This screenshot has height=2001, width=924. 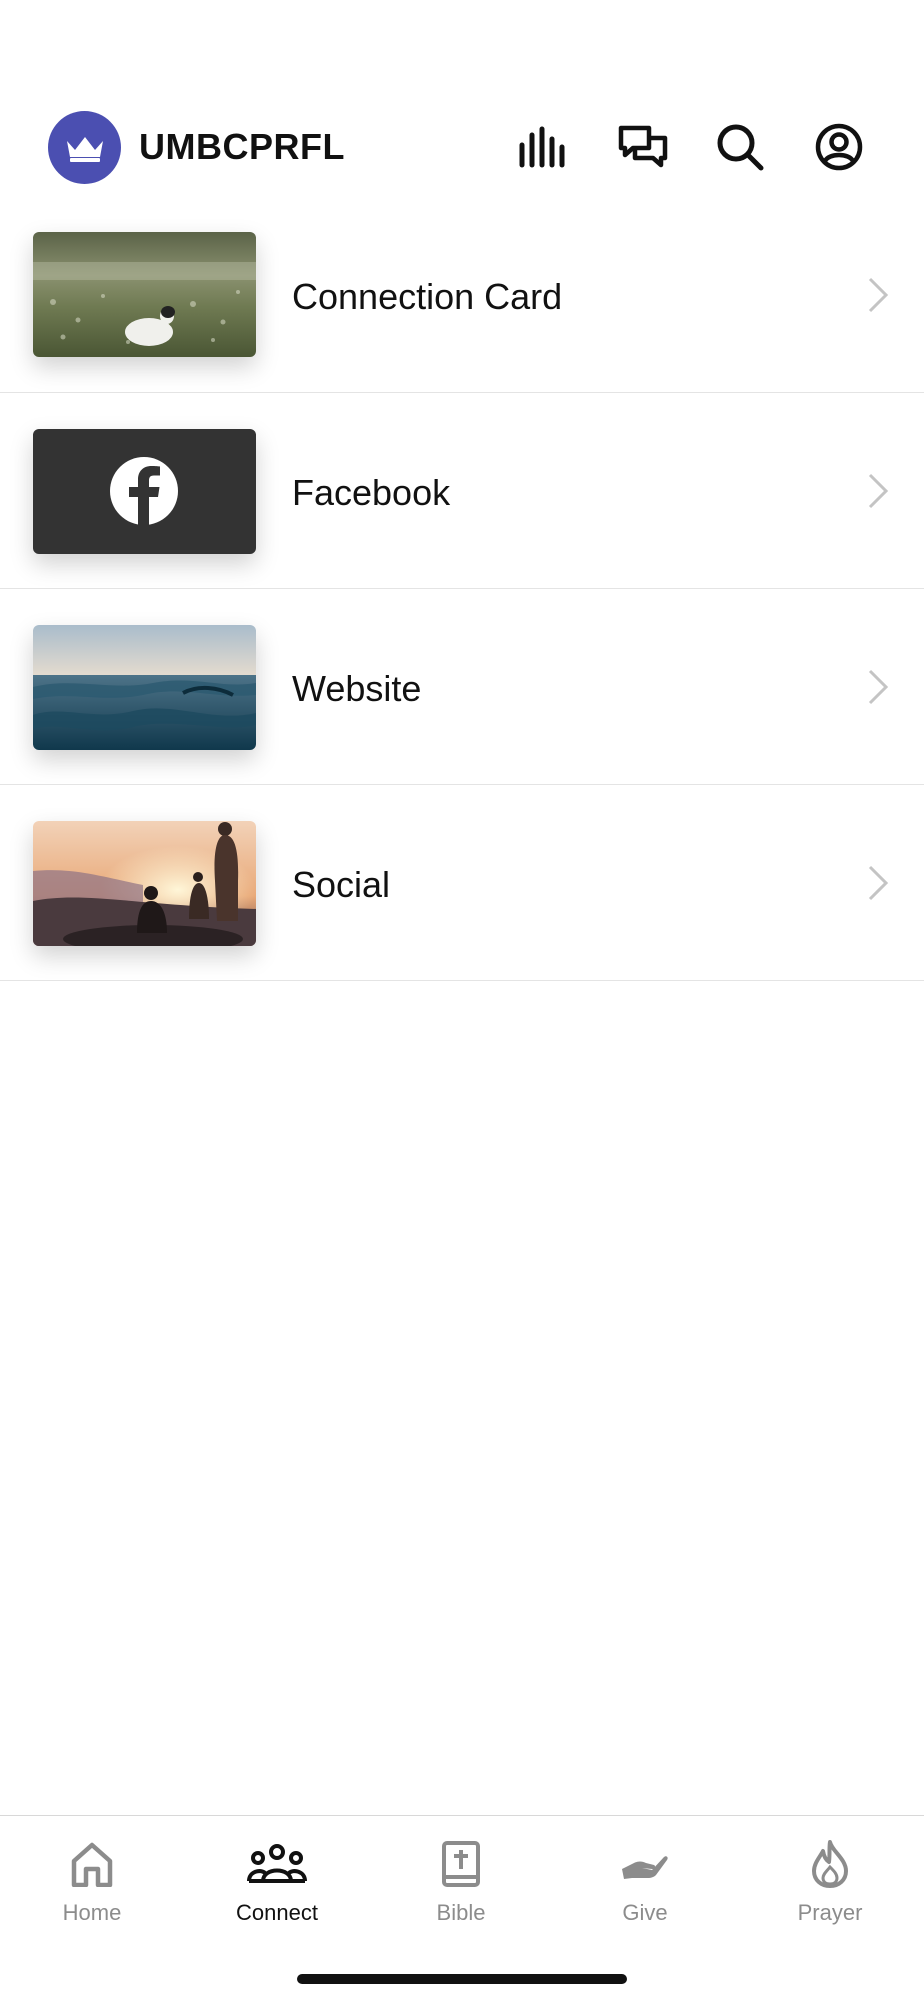 I want to click on profile-icon, so click(x=839, y=147).